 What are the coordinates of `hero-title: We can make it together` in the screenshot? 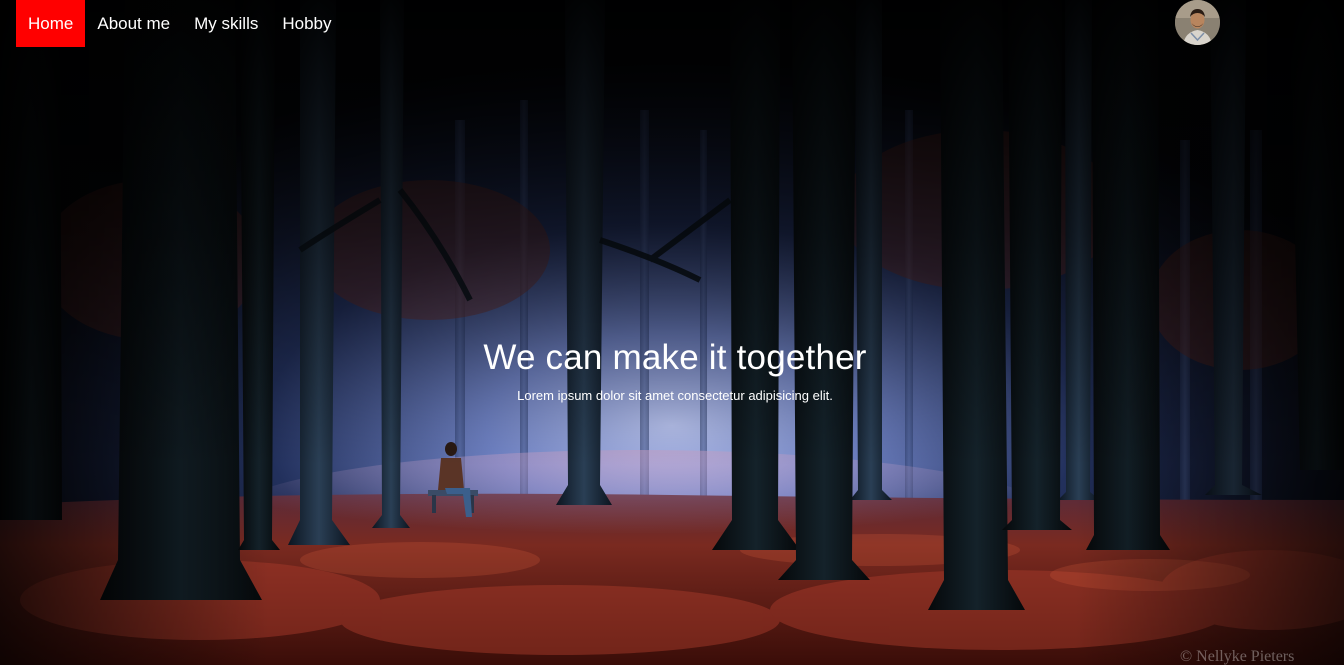 It's located at (675, 357).